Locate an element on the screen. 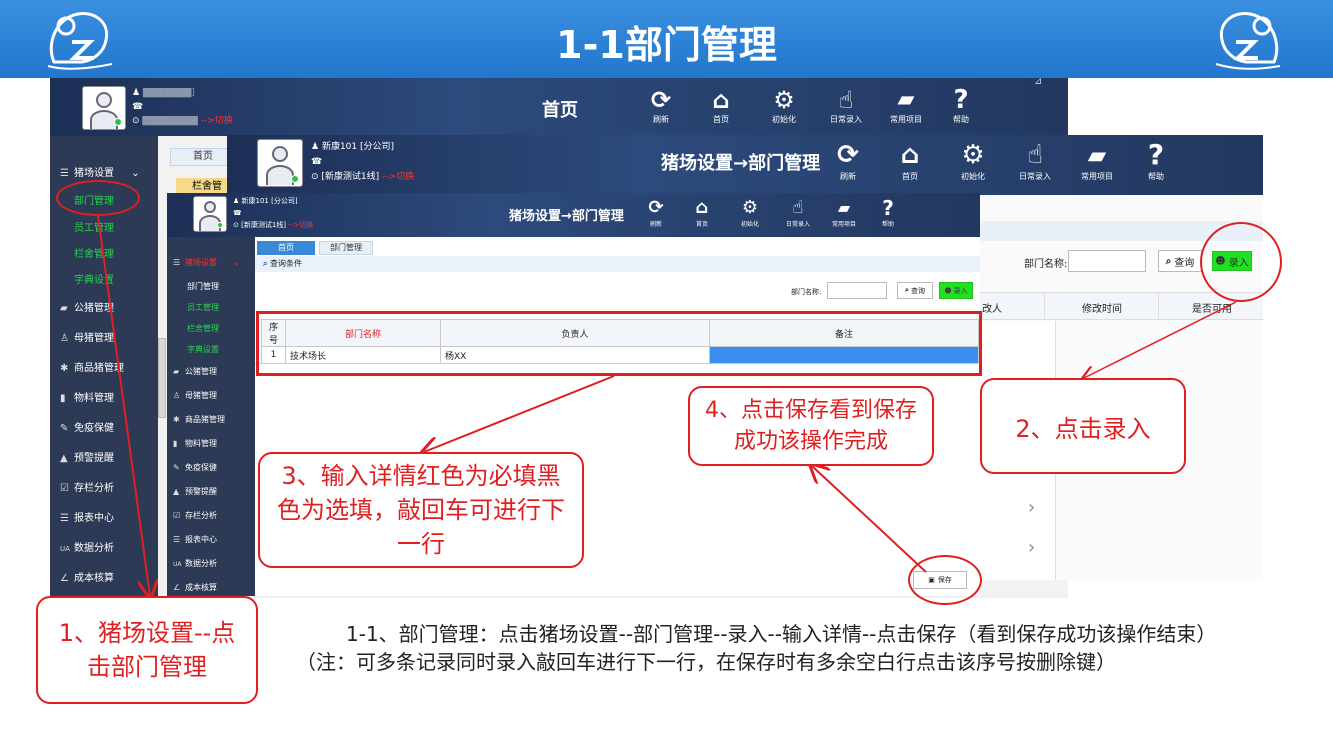  callout-step2: 2、点击录入 is located at coordinates (1083, 426).